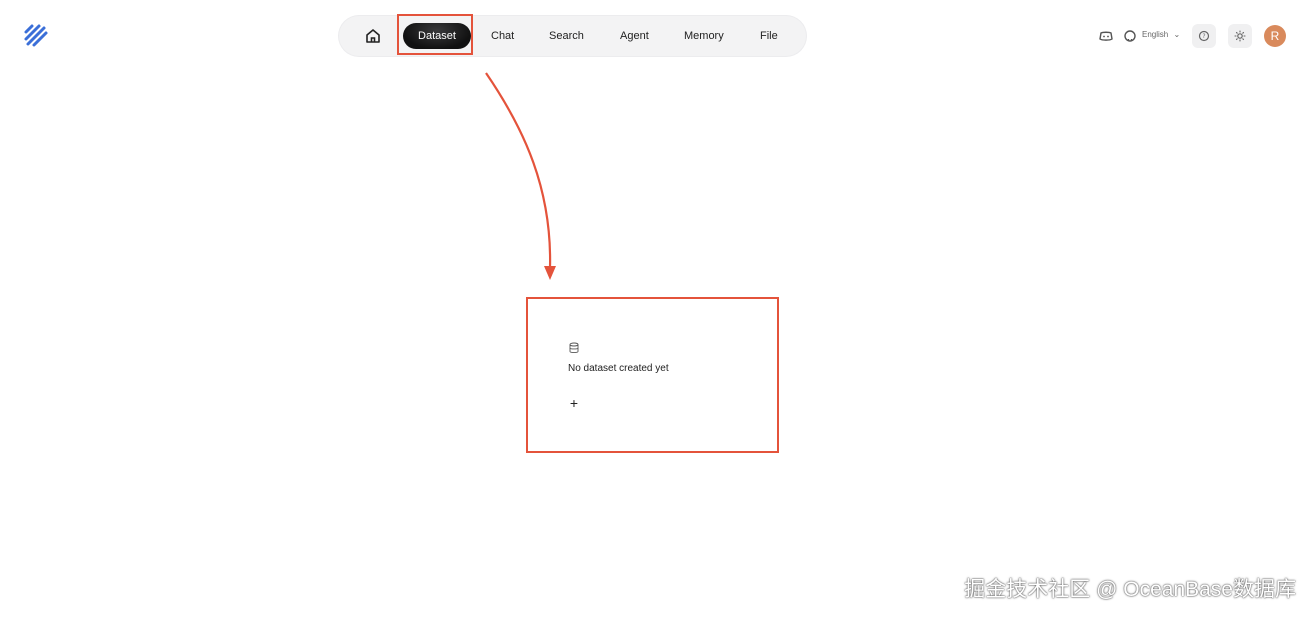  I want to click on theme-toggle-button, so click(1240, 36).